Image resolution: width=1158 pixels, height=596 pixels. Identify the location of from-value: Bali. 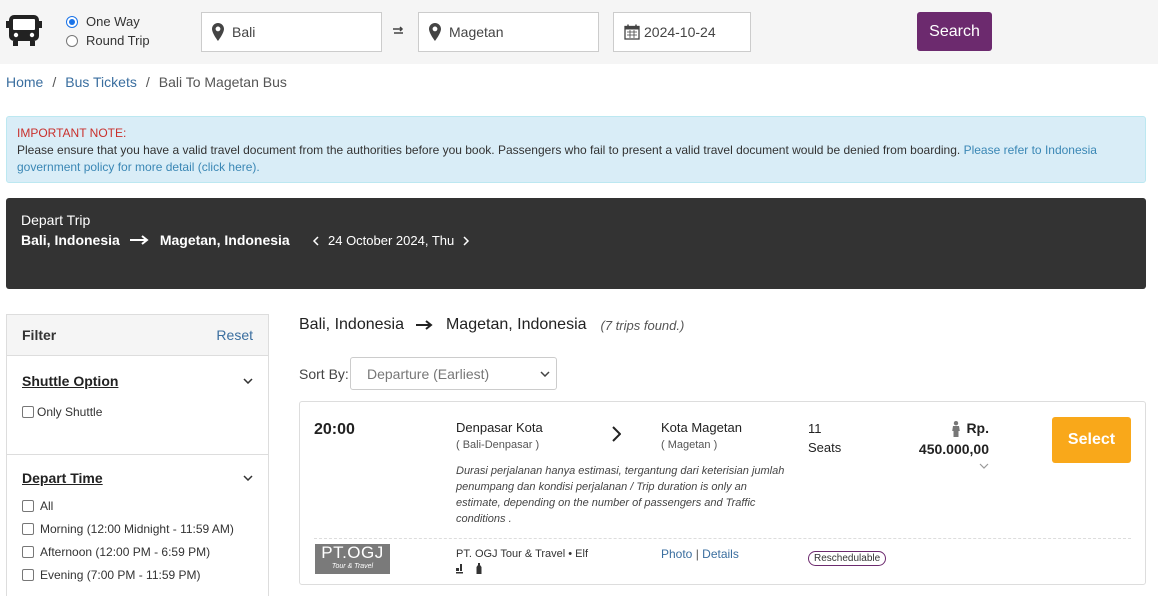
(244, 32).